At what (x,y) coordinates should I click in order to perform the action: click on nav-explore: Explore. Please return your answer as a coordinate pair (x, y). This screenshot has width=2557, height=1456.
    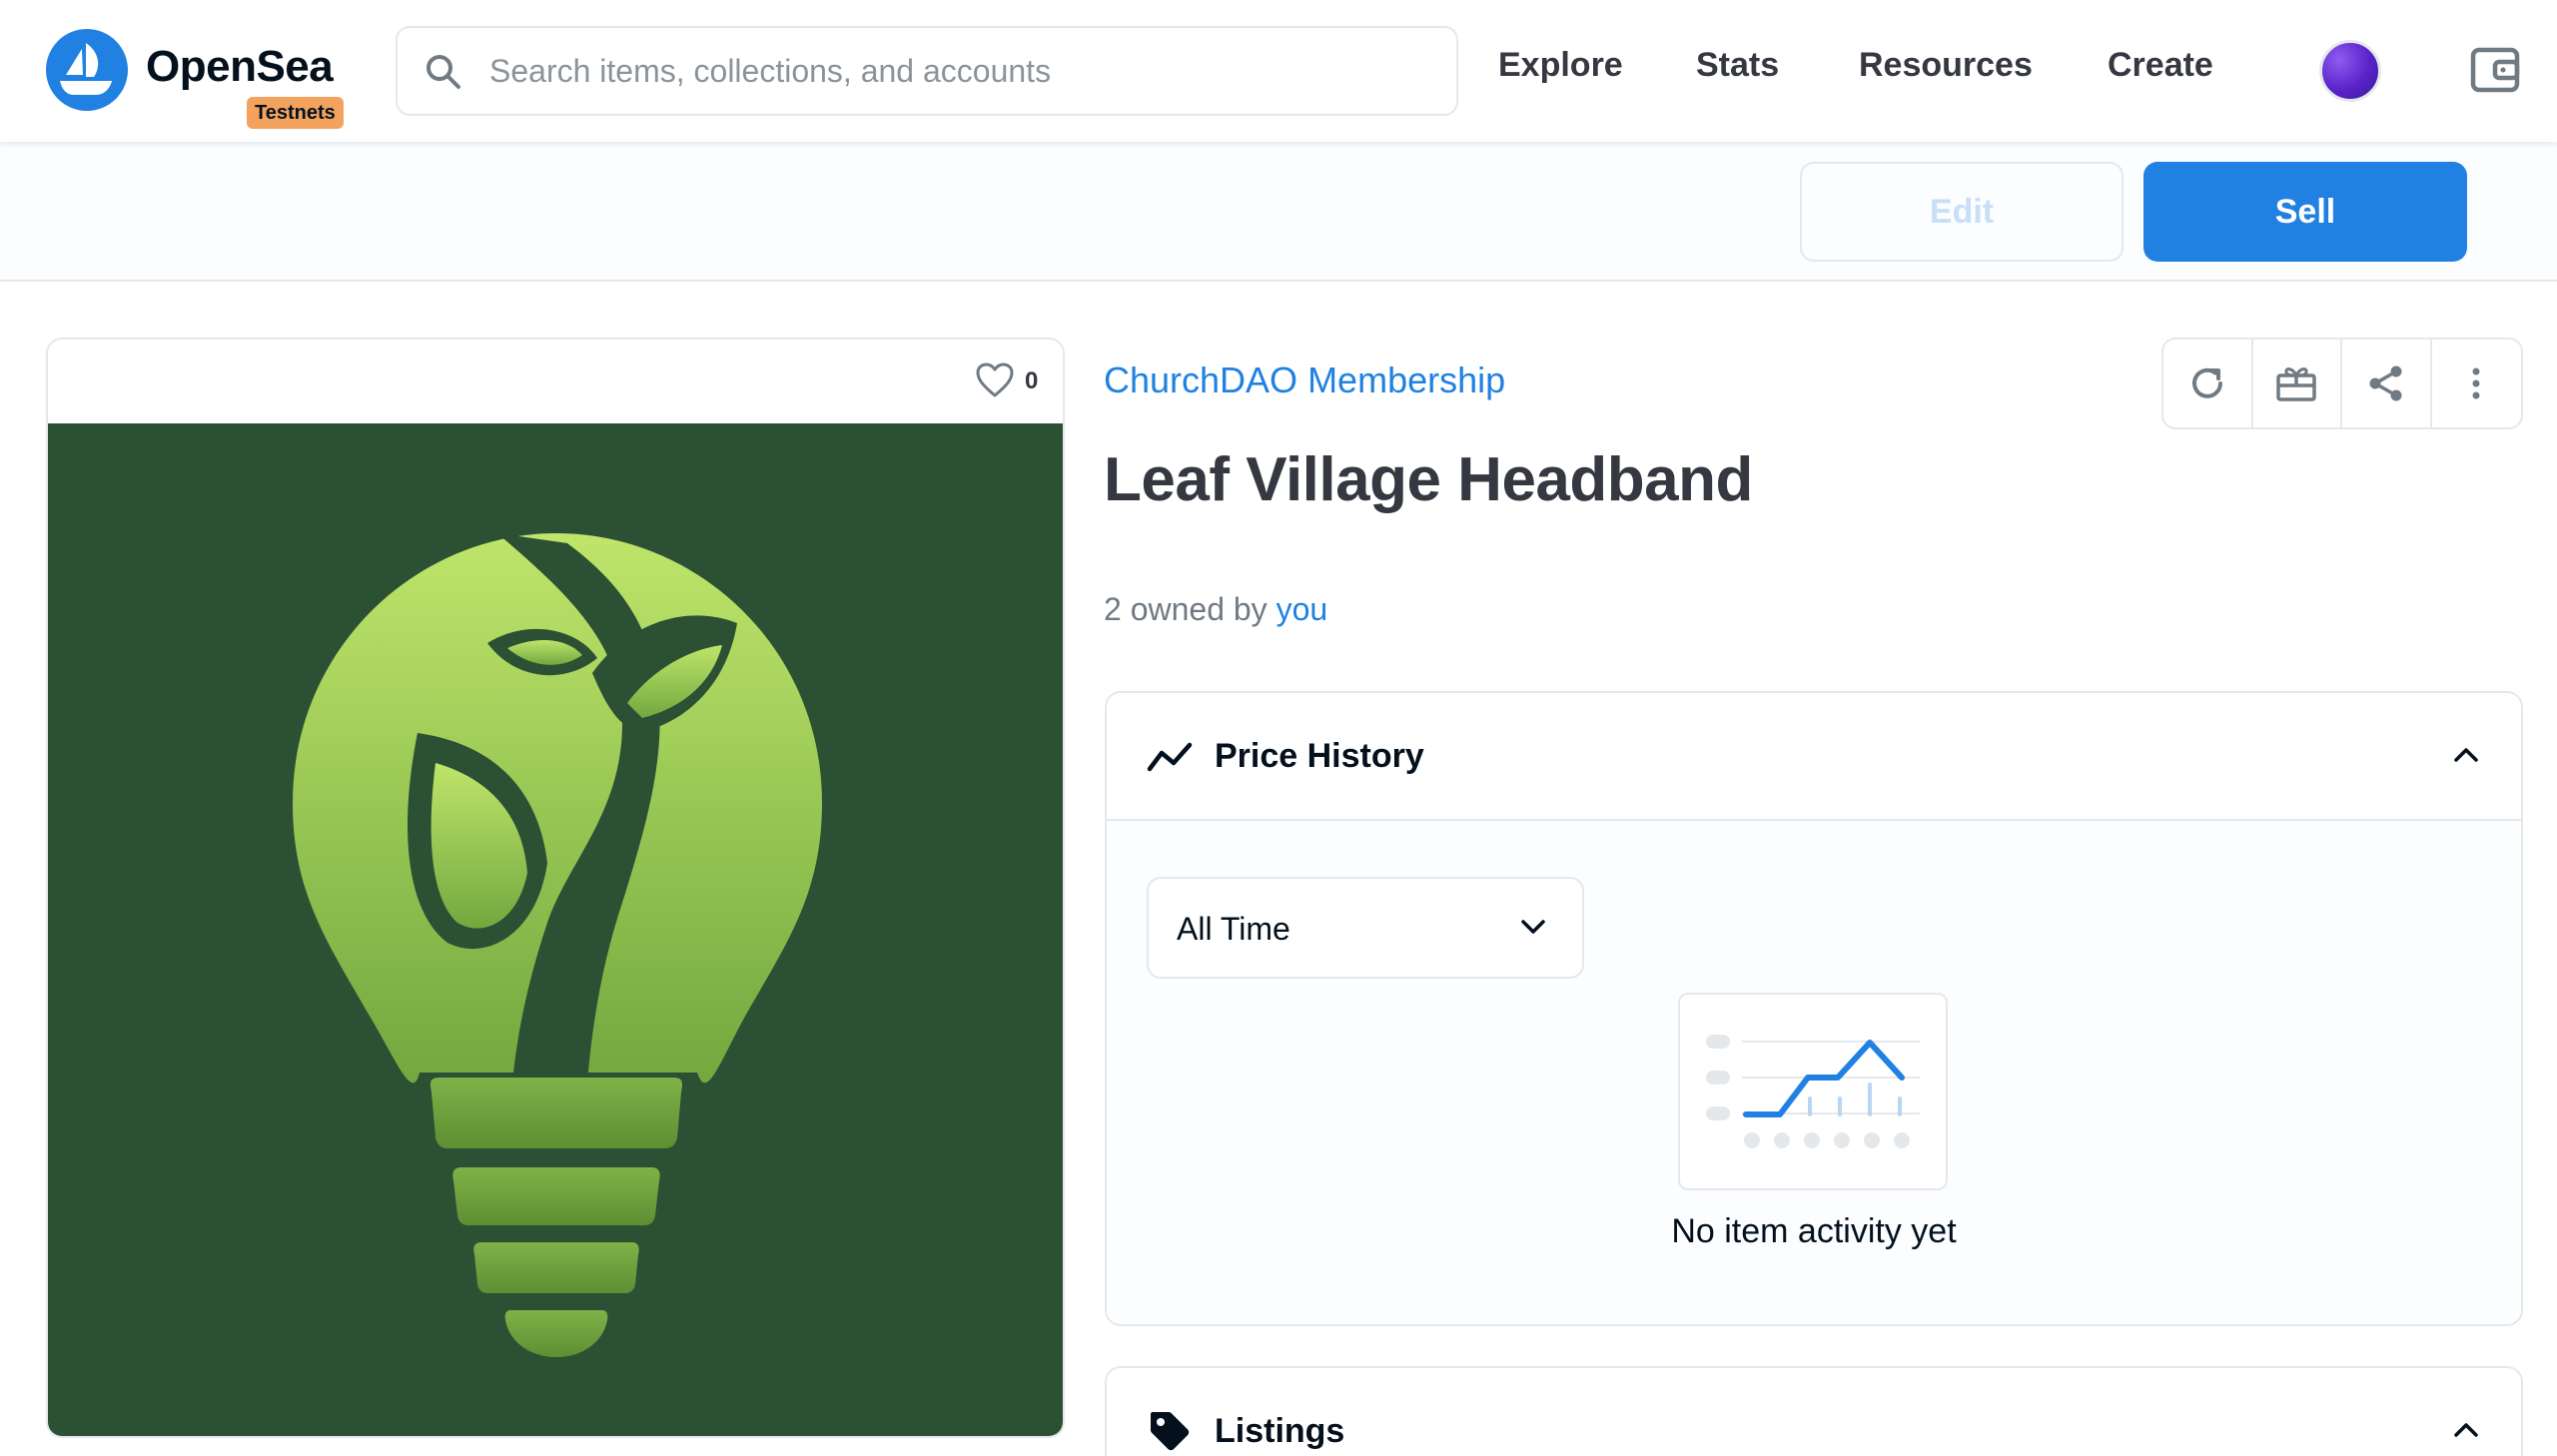
    Looking at the image, I should click on (1560, 65).